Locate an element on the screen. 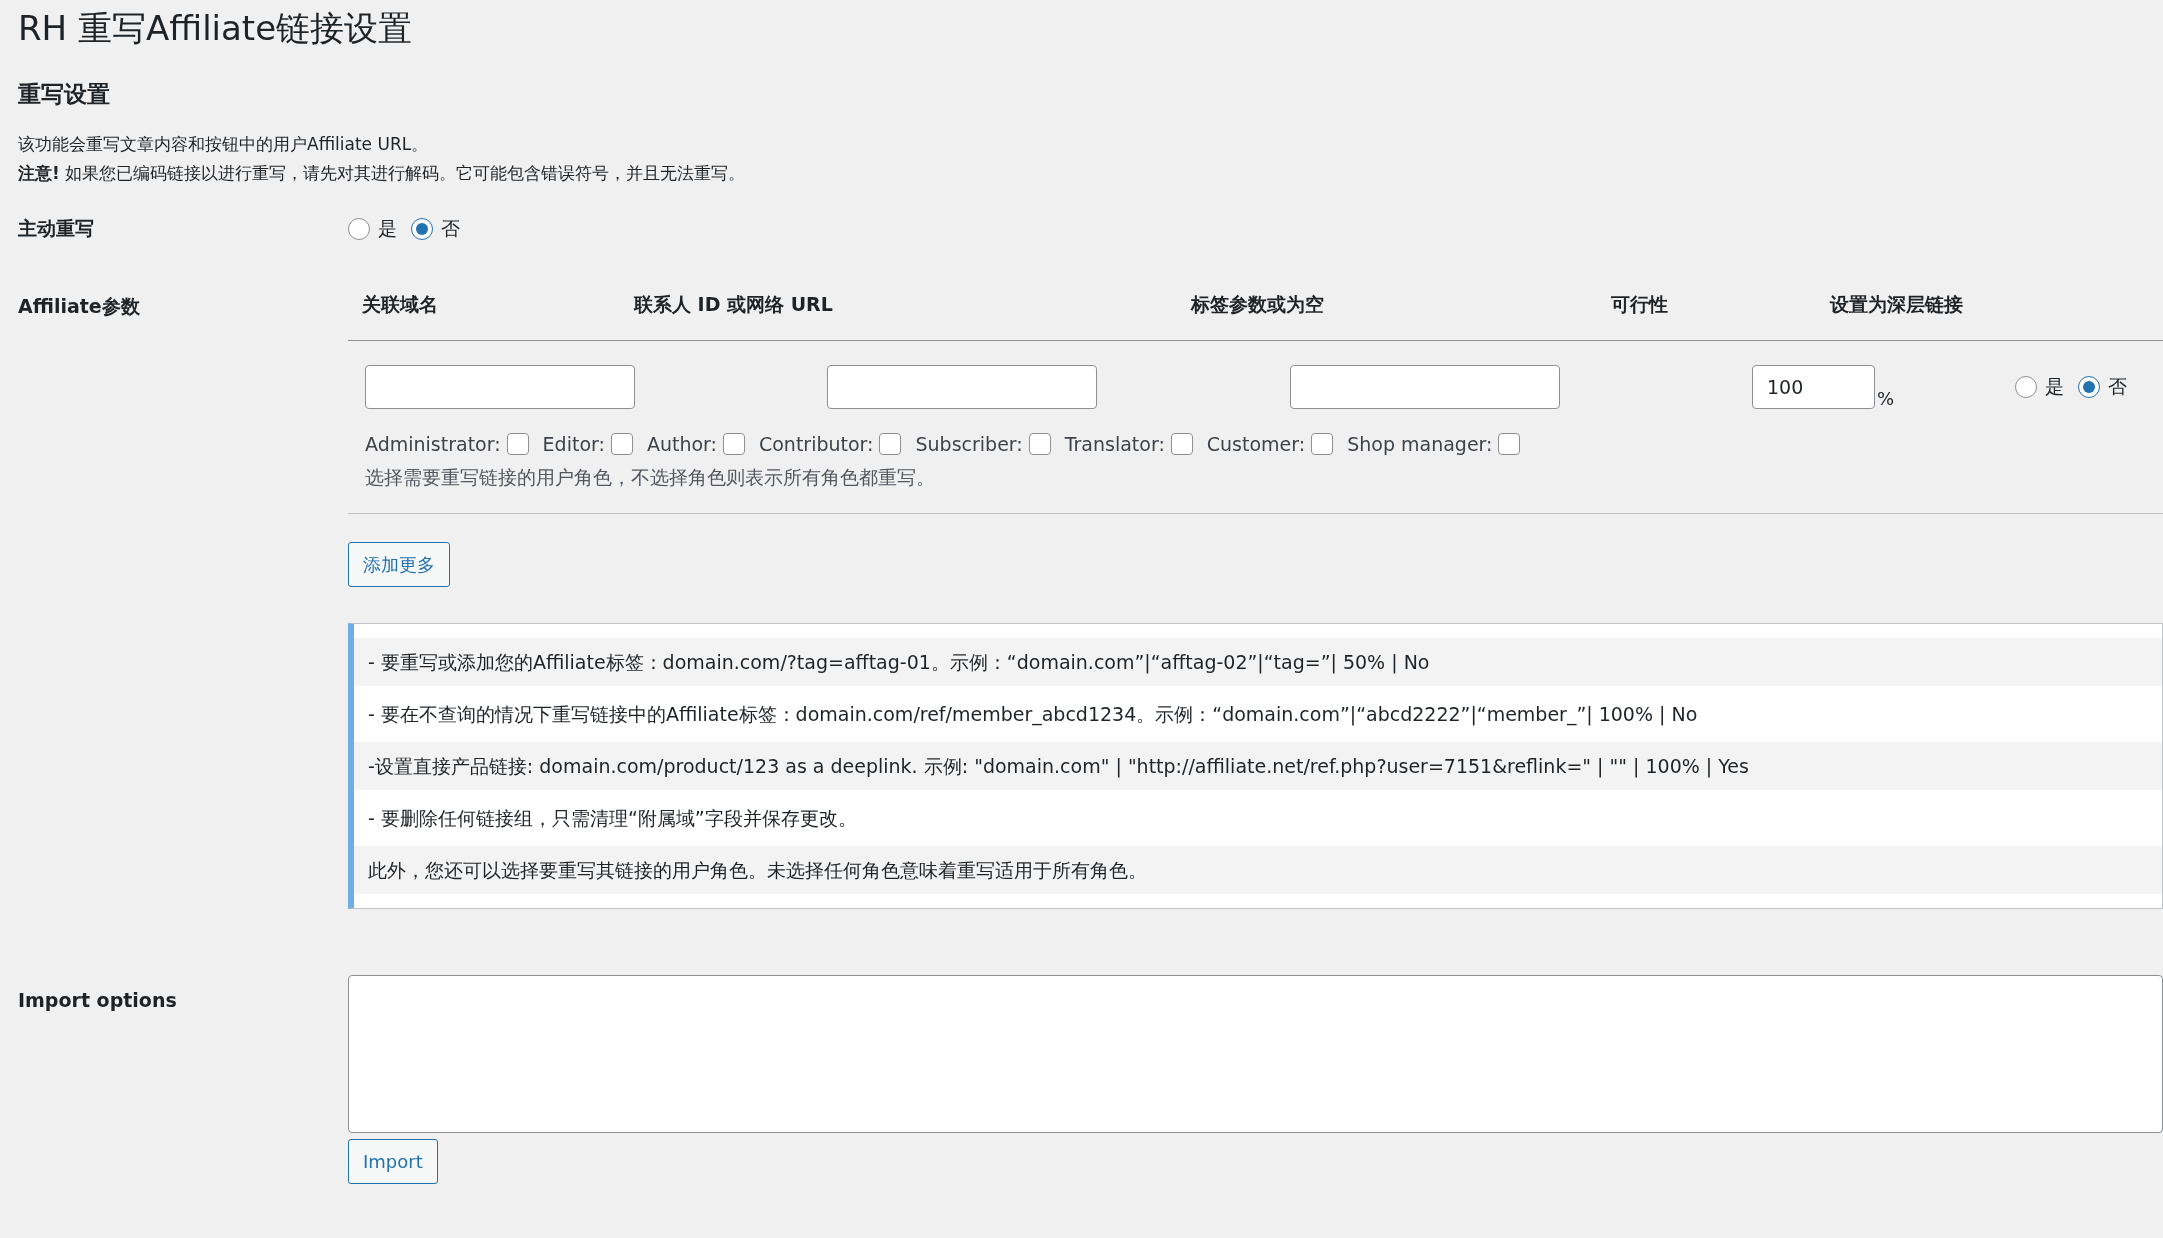 This screenshot has height=1238, width=2163. field-label: 主动重写 is located at coordinates (56, 228).